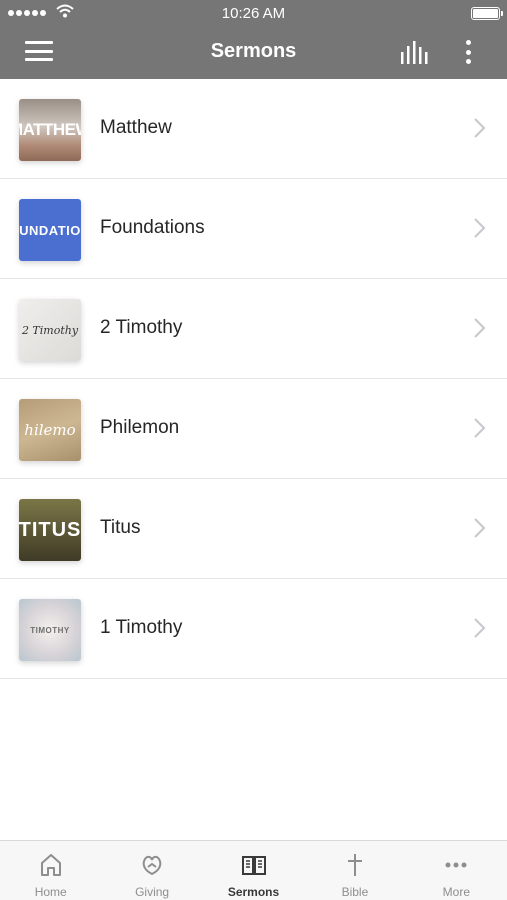 The height and width of the screenshot is (900, 507). What do you see at coordinates (253, 129) in the screenshot?
I see `list-item: MATTHEW Matthew` at bounding box center [253, 129].